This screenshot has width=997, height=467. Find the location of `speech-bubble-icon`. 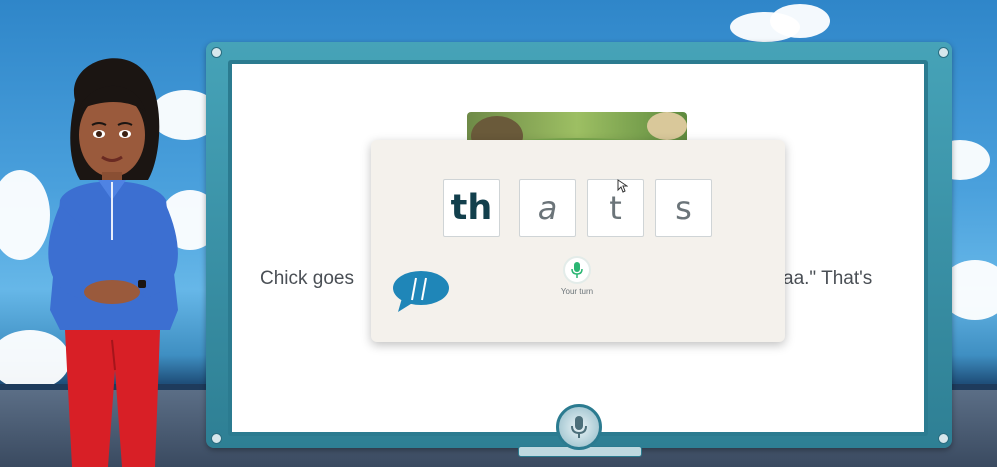

speech-bubble-icon is located at coordinates (421, 292).